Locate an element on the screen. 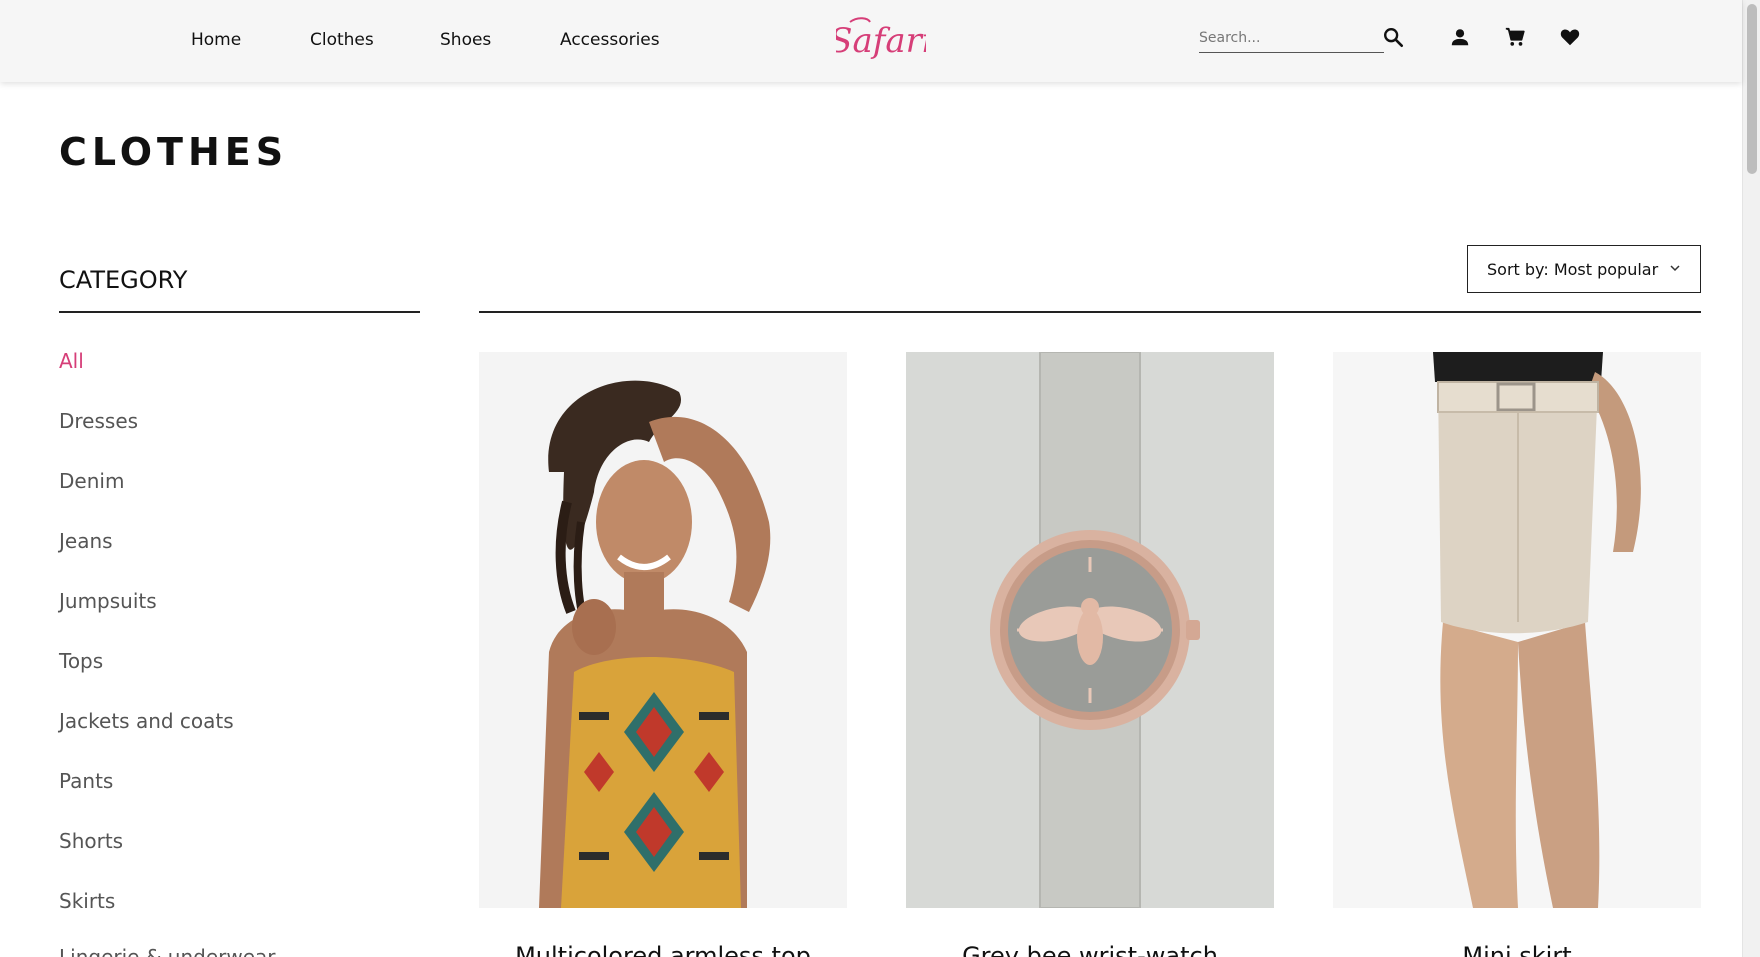  product-card: Mini skirt is located at coordinates (1517, 654).